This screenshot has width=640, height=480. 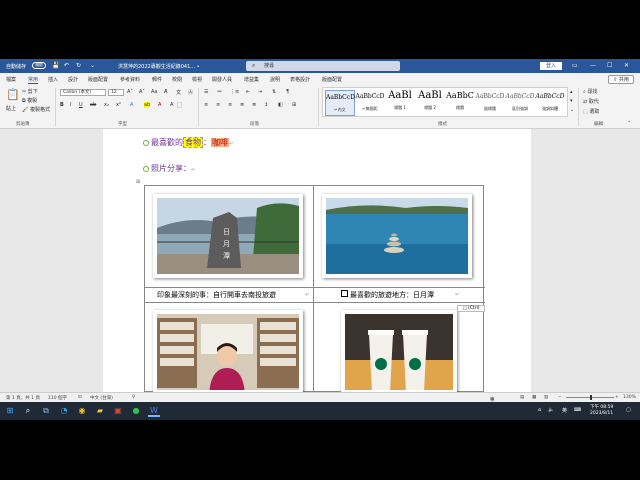 What do you see at coordinates (190, 92) in the screenshot?
I see `enclose-char-icon: Ⓐ` at bounding box center [190, 92].